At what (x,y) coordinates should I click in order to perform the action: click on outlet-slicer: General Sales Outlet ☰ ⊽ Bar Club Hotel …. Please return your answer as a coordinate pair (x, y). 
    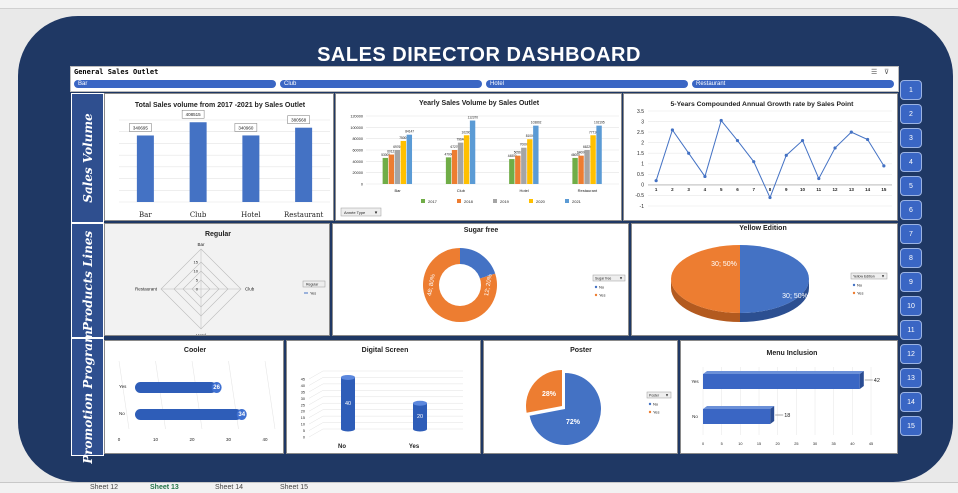
    Looking at the image, I should click on (484, 79).